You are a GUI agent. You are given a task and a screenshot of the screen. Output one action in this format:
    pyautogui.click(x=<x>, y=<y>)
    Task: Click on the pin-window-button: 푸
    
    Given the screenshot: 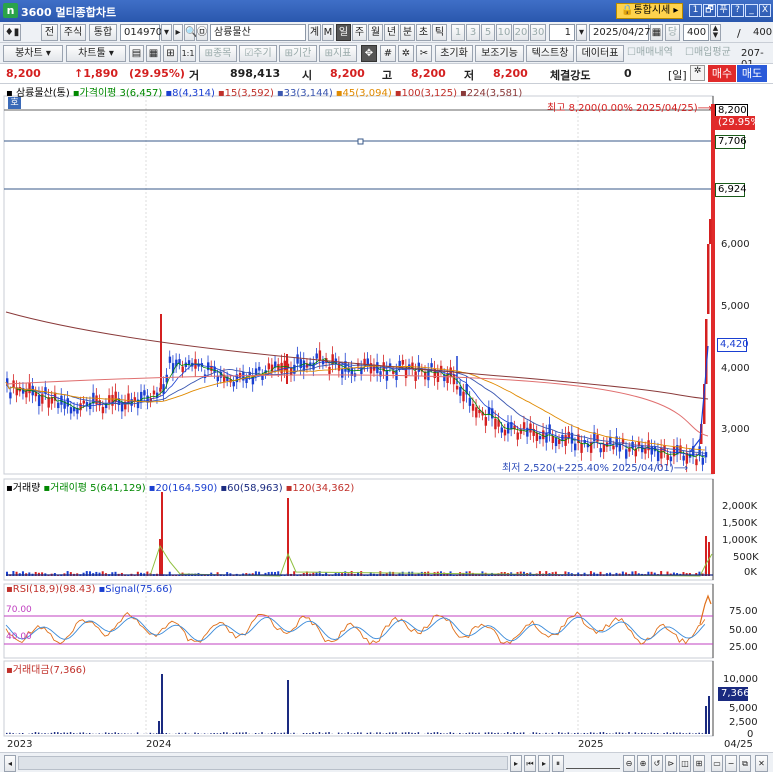 What is the action you would take?
    pyautogui.click(x=723, y=10)
    